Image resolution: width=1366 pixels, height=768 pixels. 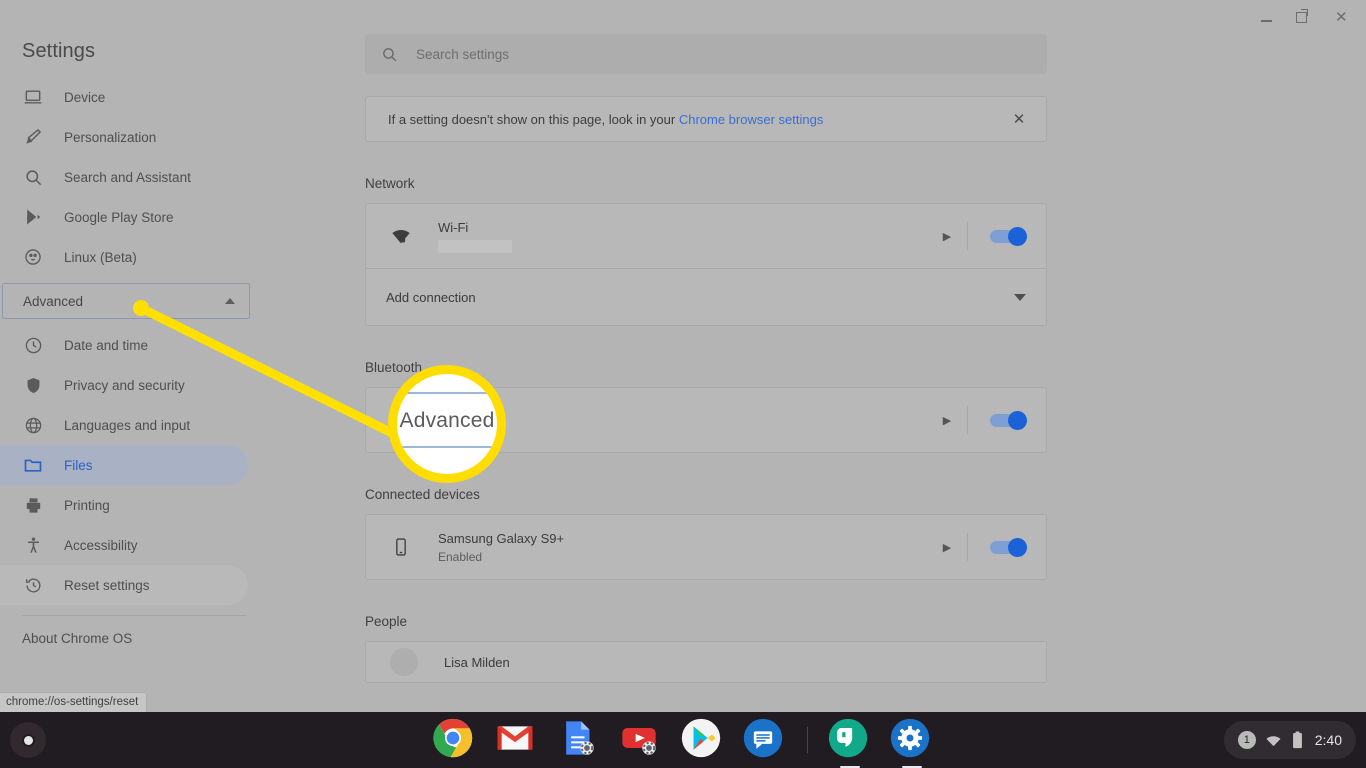 I want to click on chrome-icon, so click(x=452, y=738).